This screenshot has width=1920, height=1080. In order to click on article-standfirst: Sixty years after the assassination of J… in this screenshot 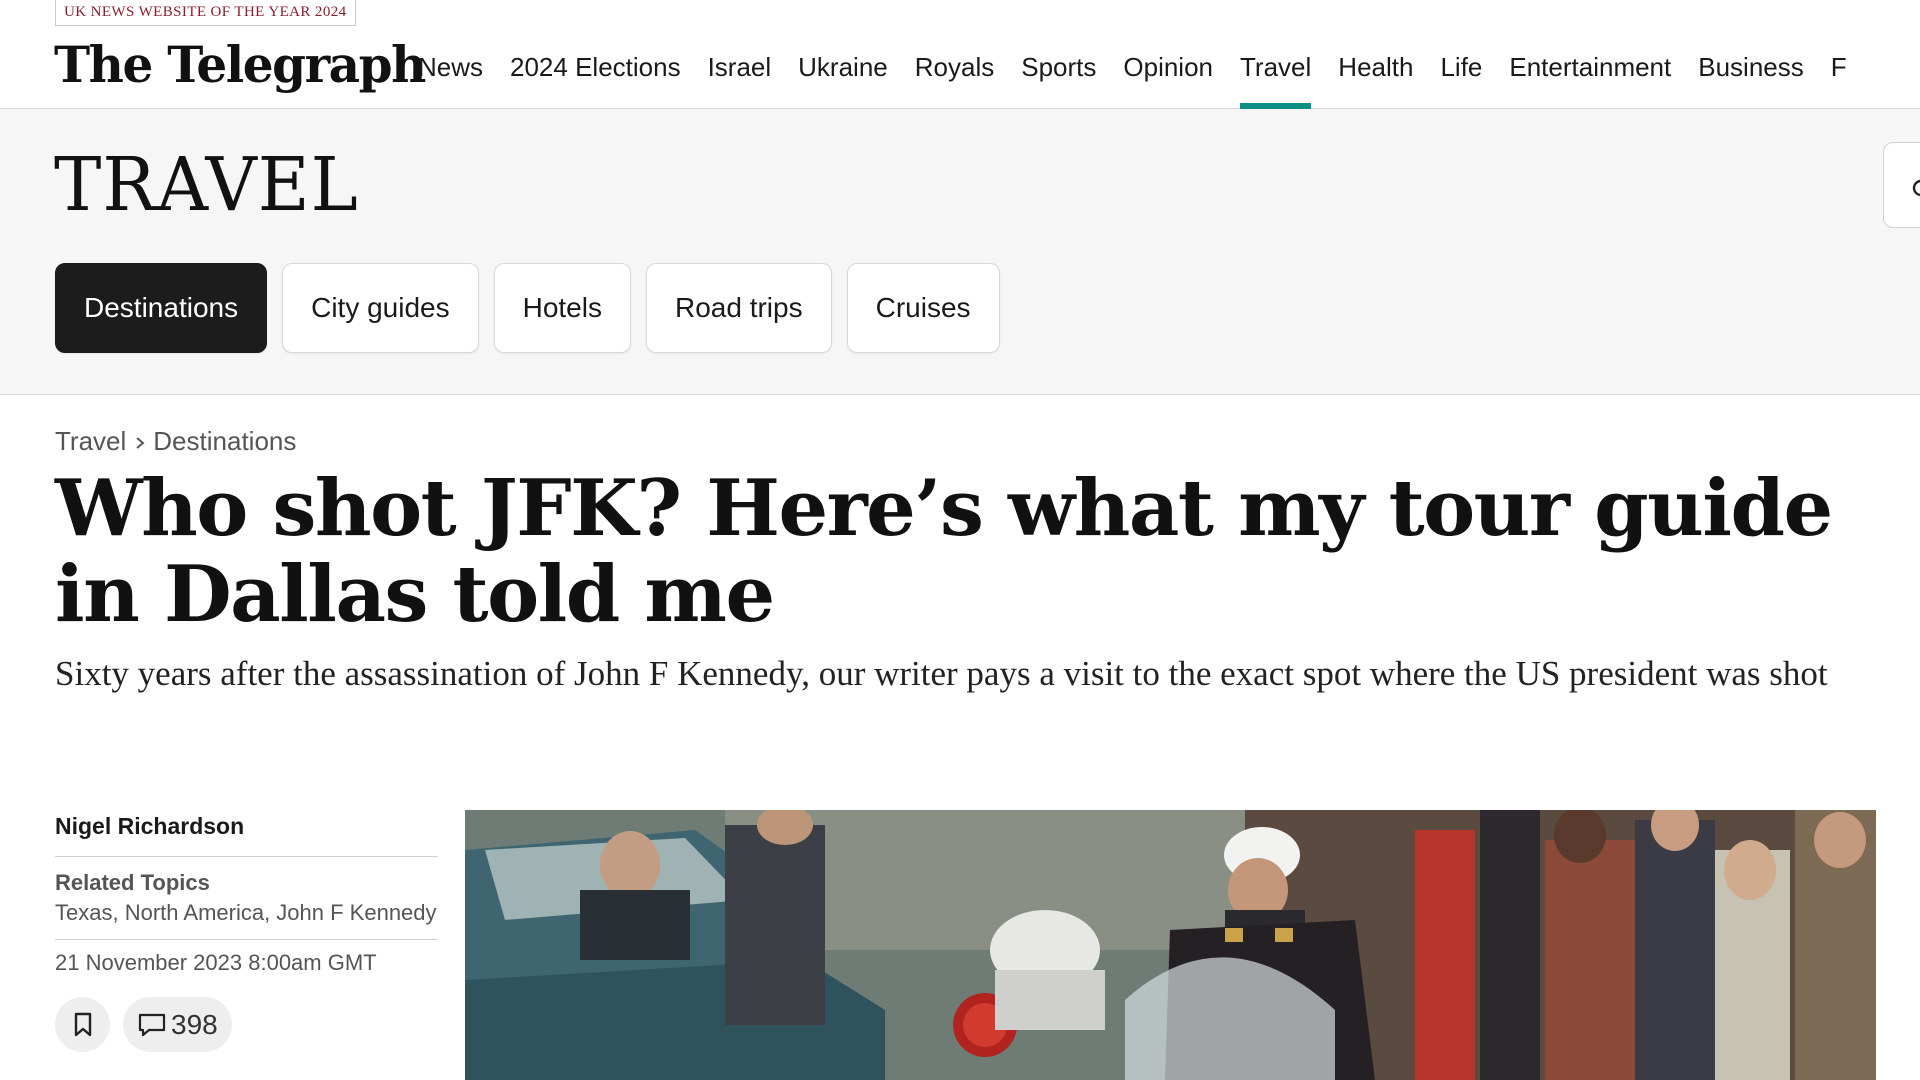, I will do `click(941, 673)`.